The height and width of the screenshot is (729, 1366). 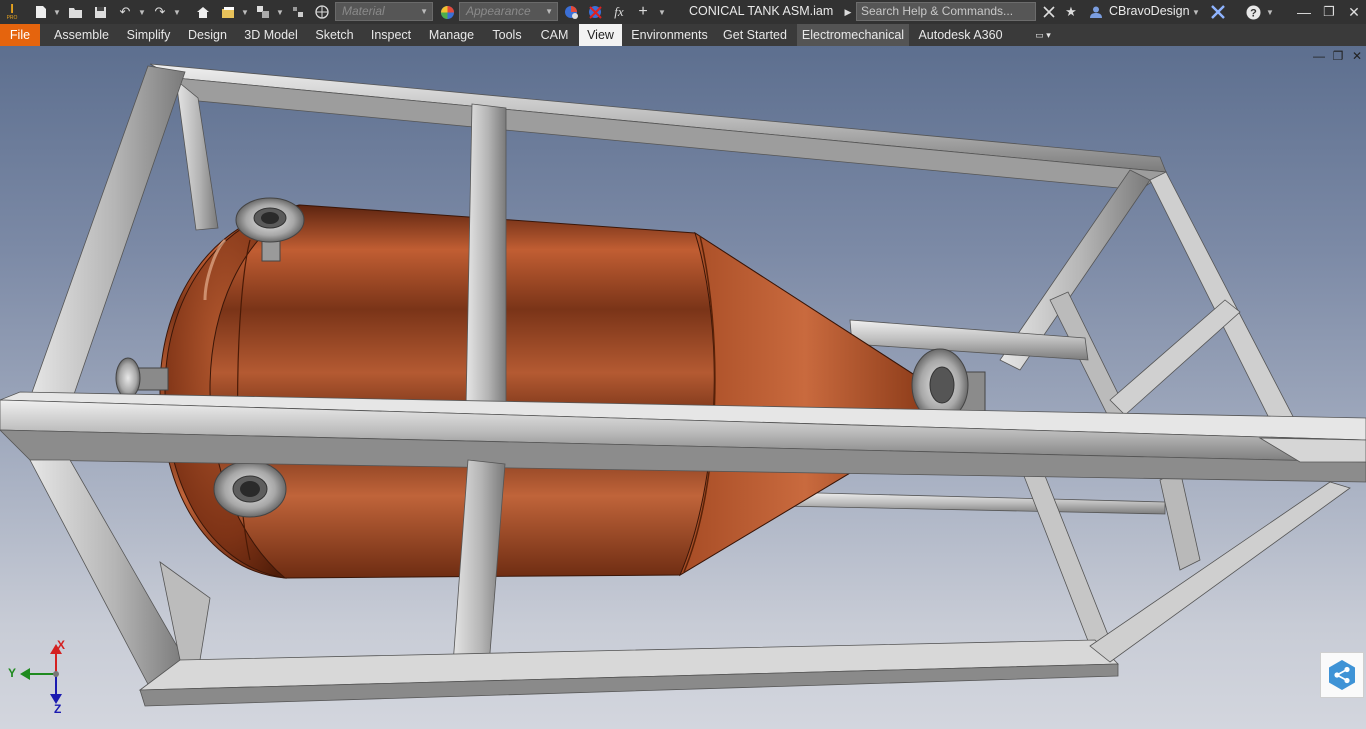 I want to click on nozzle-front, so click(x=250, y=489).